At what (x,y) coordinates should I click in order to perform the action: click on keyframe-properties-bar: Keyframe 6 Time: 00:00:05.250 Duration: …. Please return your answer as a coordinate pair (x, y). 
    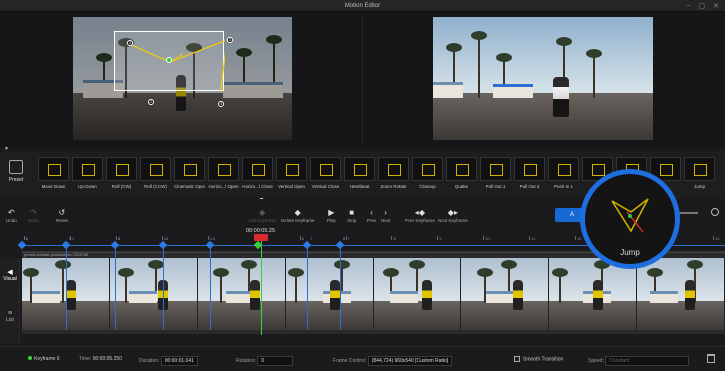
    Looking at the image, I should click on (362, 358).